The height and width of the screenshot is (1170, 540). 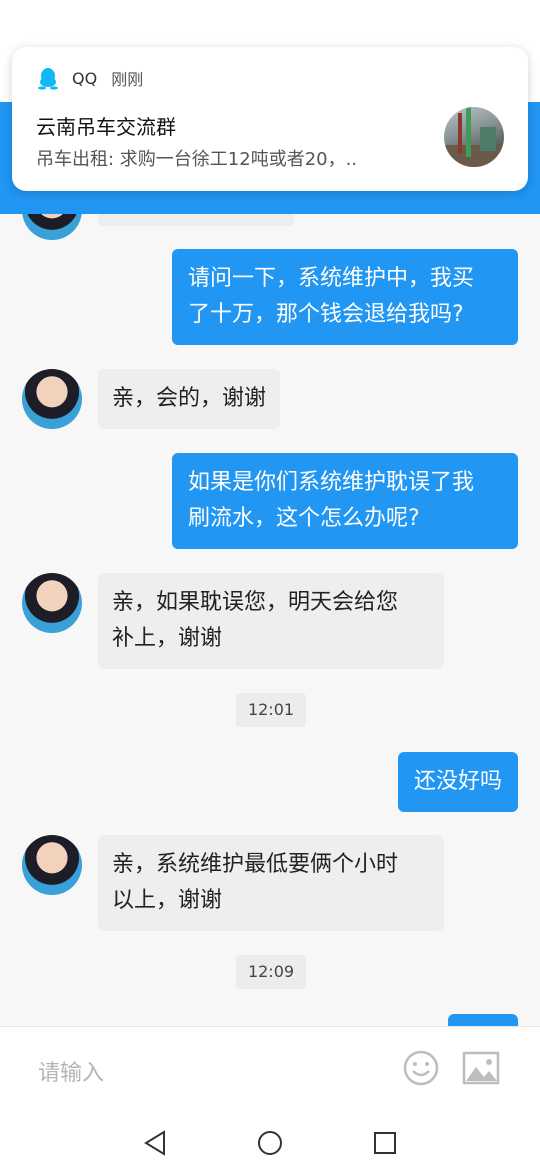 What do you see at coordinates (345, 297) in the screenshot?
I see `message-bubble-outgoing: 请问一下，系统维护中，我买 了十万，那个钱会退给我吗?` at bounding box center [345, 297].